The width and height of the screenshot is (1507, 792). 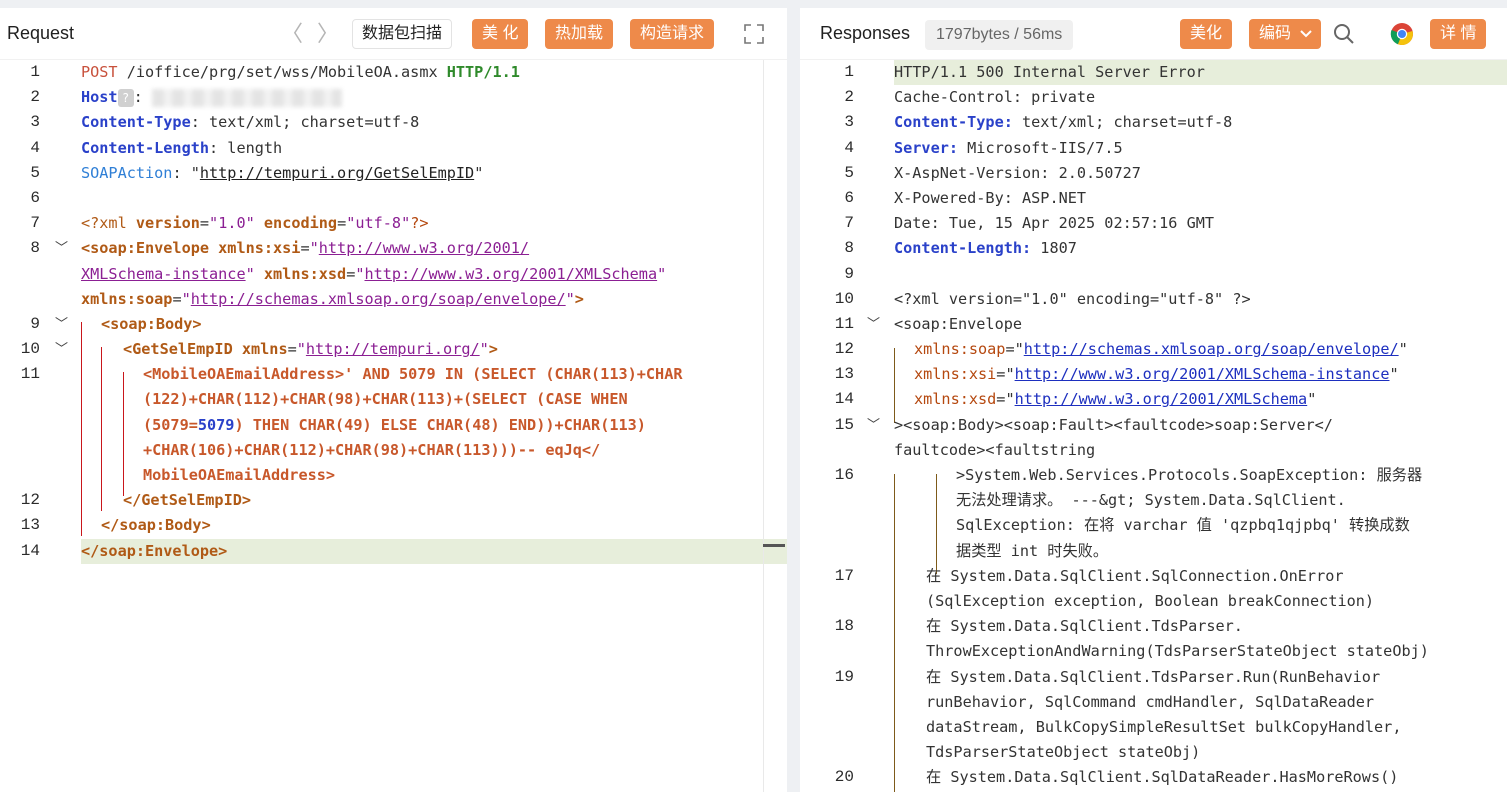 What do you see at coordinates (156, 525) in the screenshot?
I see `xml-tag: </soap:Body>` at bounding box center [156, 525].